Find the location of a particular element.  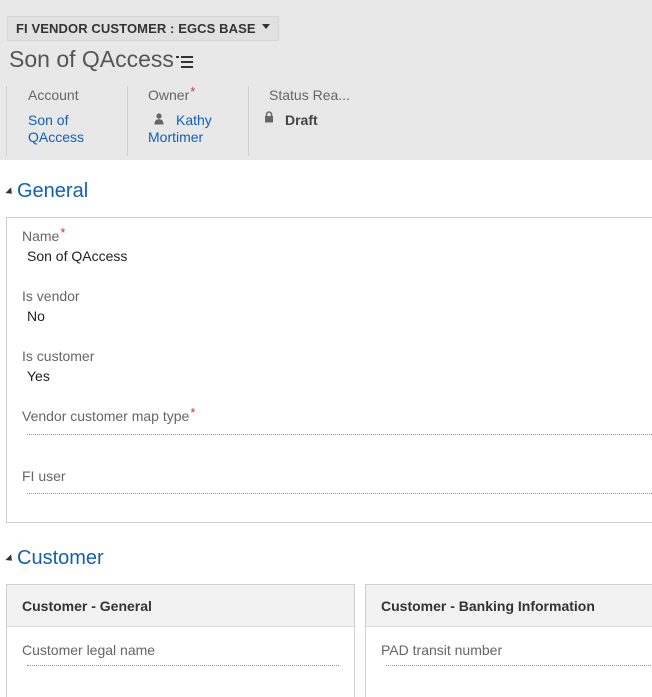

section-header-customer: Customer is located at coordinates (54, 558).